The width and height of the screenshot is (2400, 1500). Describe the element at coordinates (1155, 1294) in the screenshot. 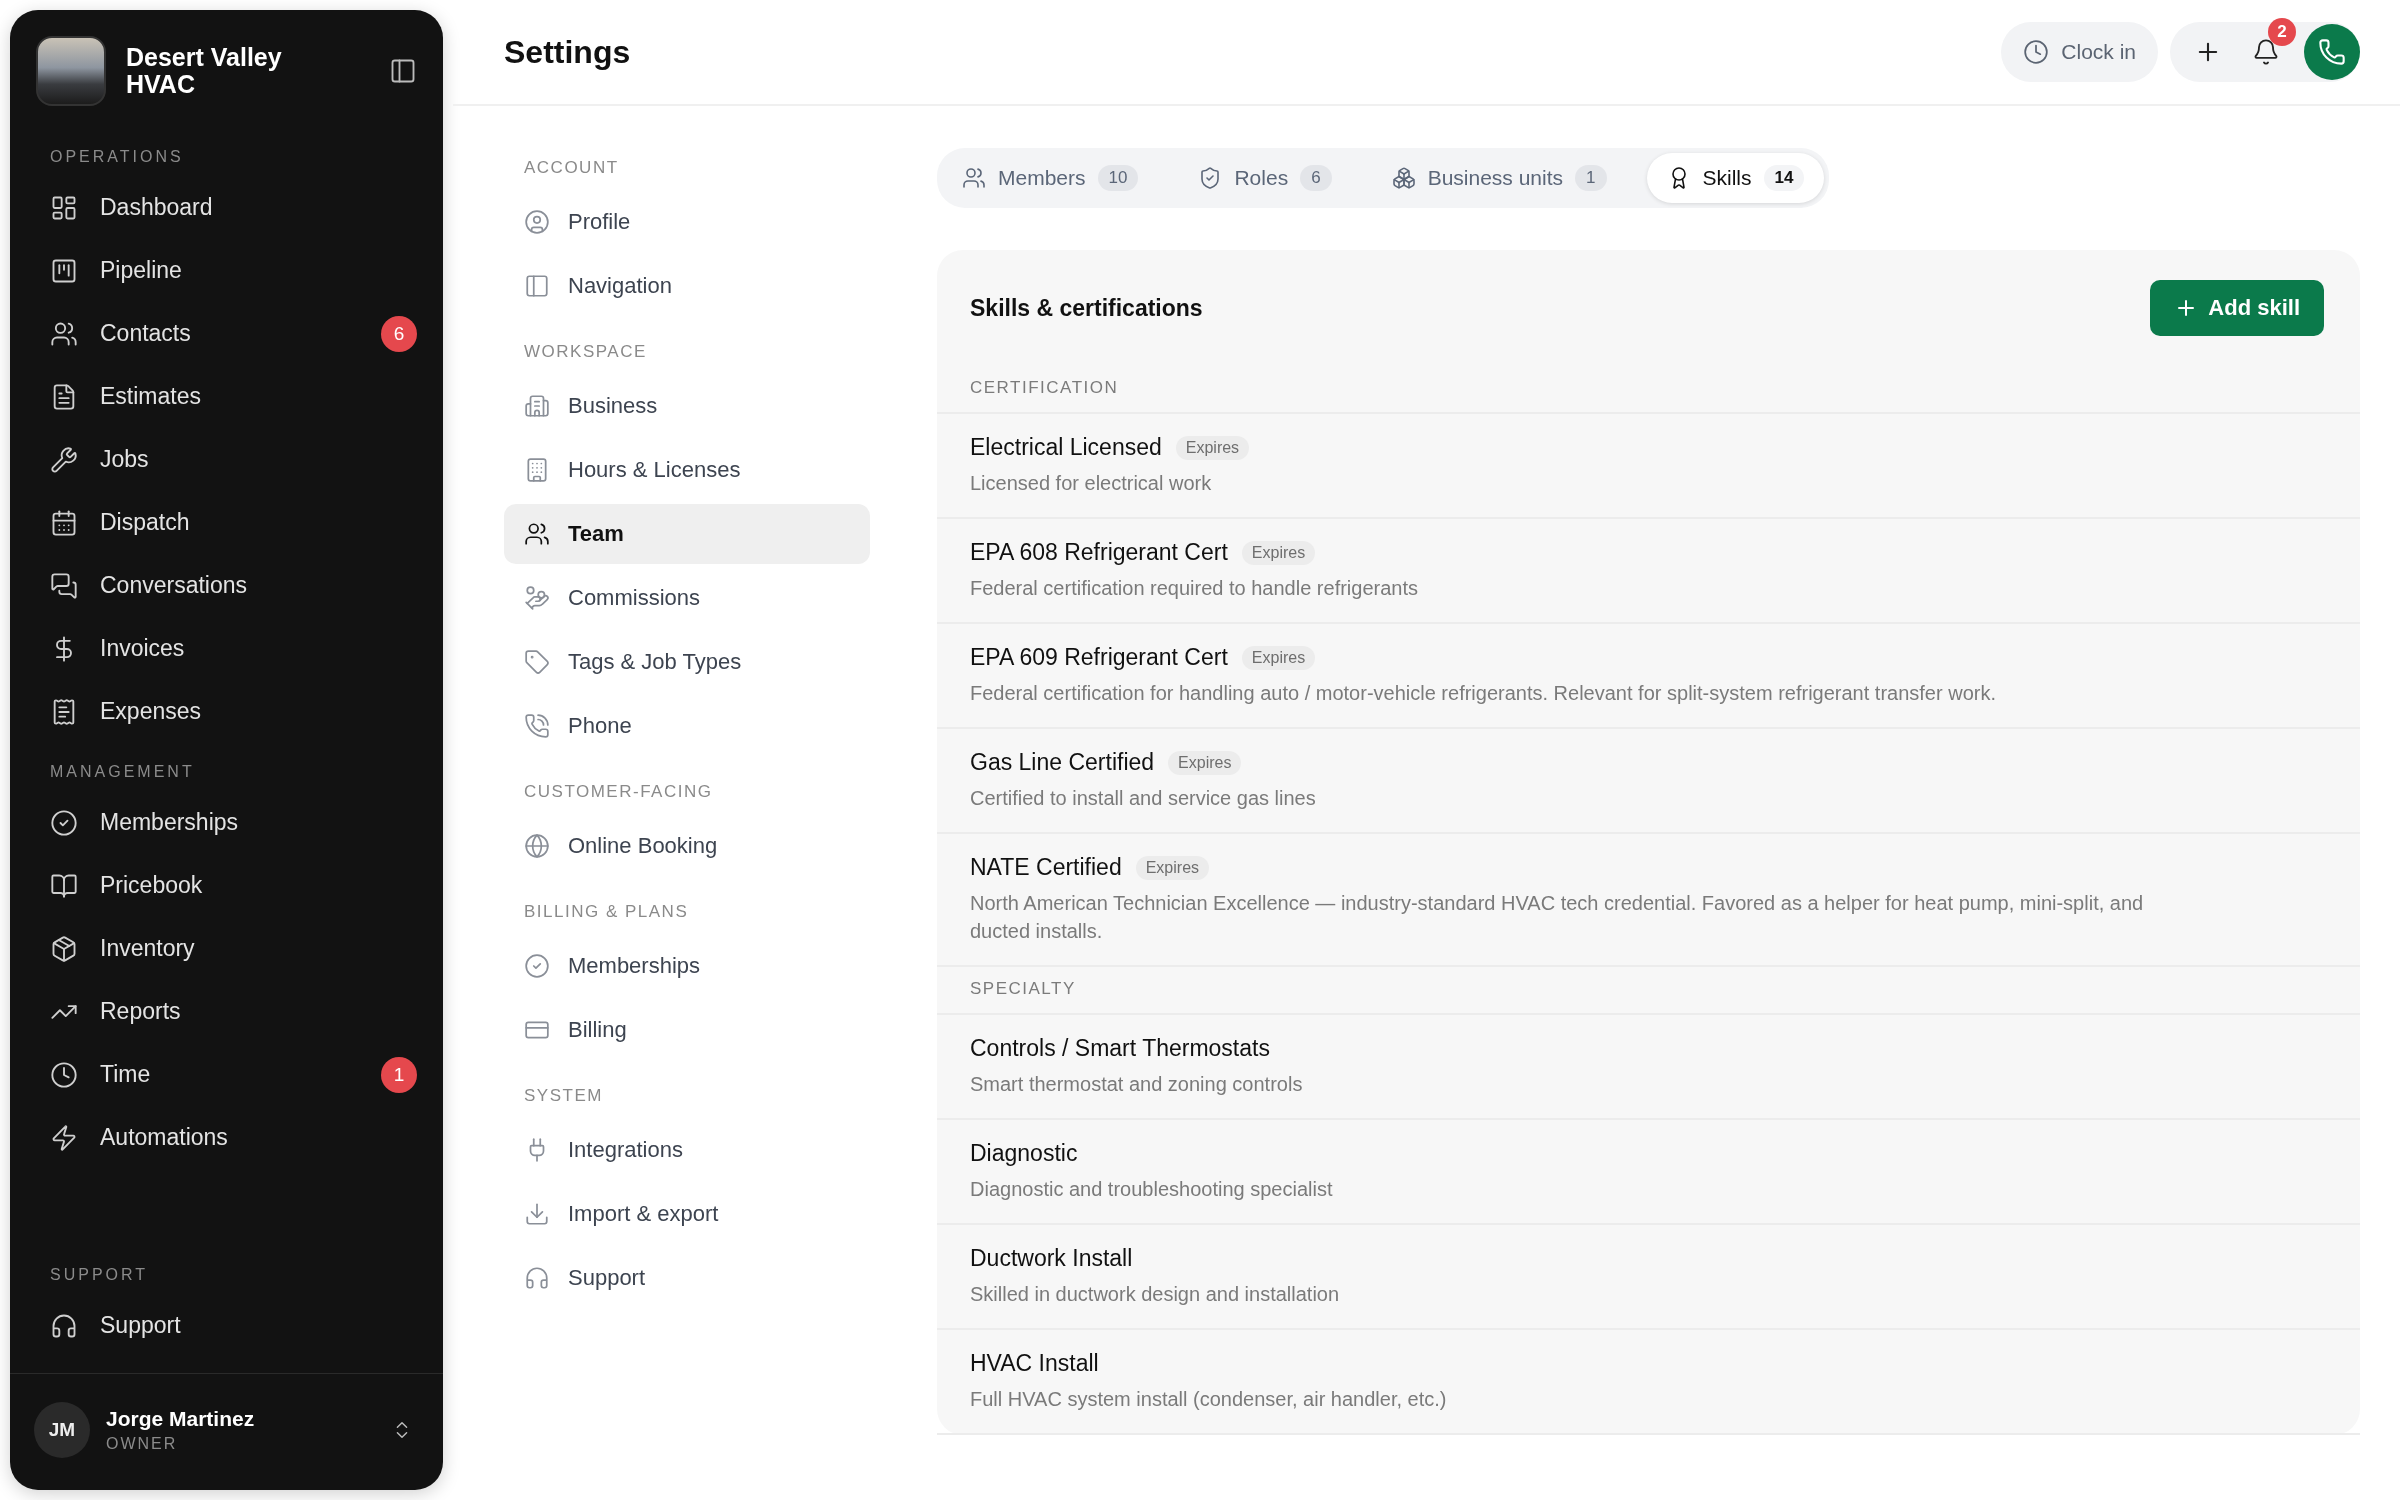

I see `skill-description: Skilled in ductwork design and installation` at that location.